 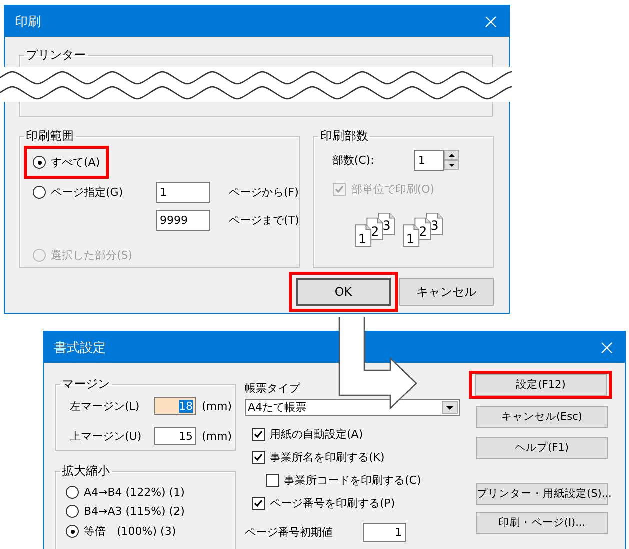 I want to click on dropdown-value: A4たて帳票, so click(x=277, y=407).